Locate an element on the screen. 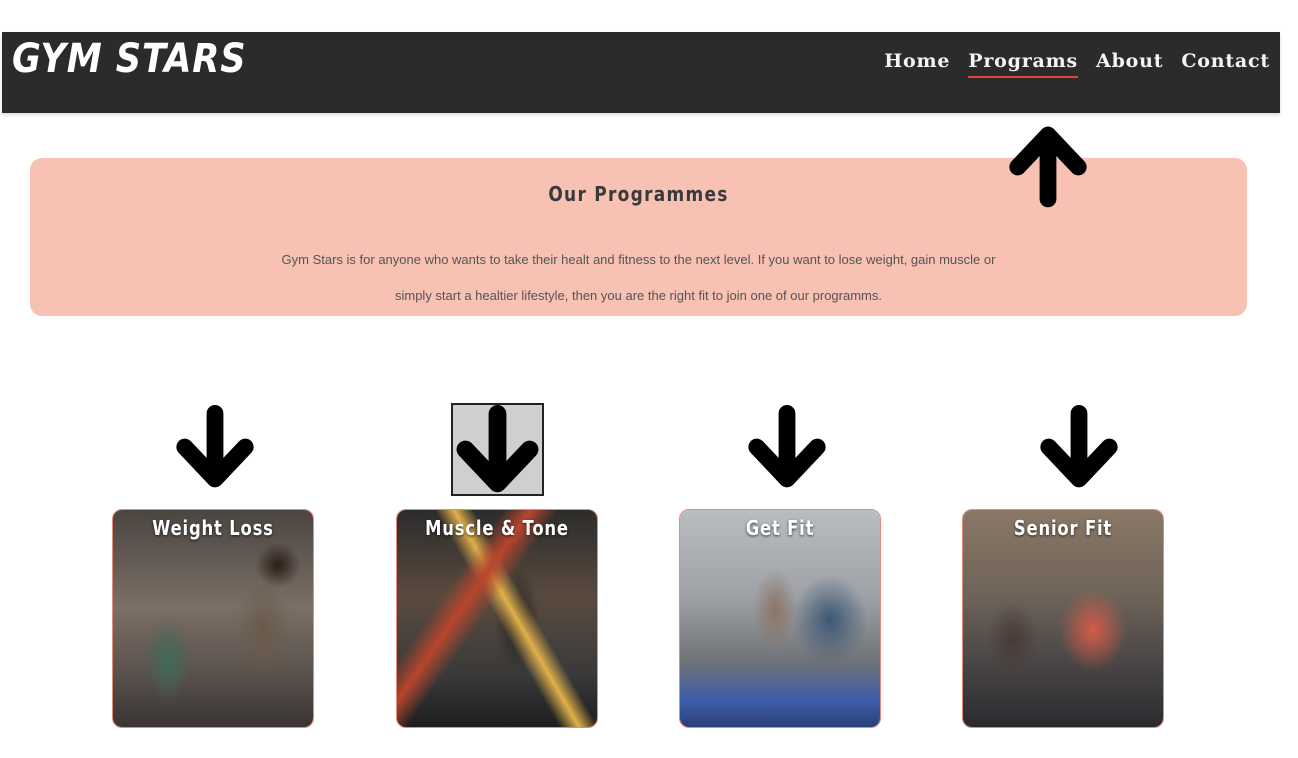 The width and height of the screenshot is (1298, 758). program-title: Weight Loss is located at coordinates (213, 528).